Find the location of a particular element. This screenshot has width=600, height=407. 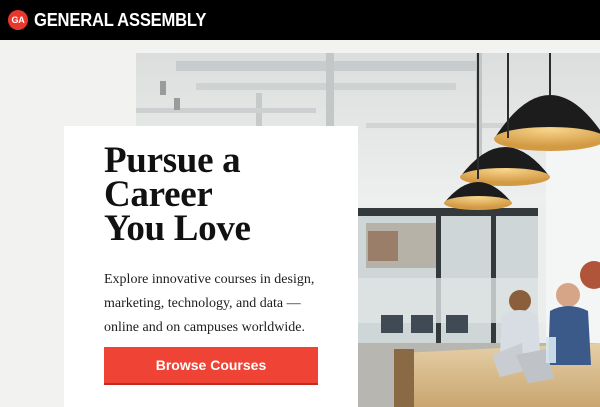

headline-line: Career is located at coordinates (158, 194).